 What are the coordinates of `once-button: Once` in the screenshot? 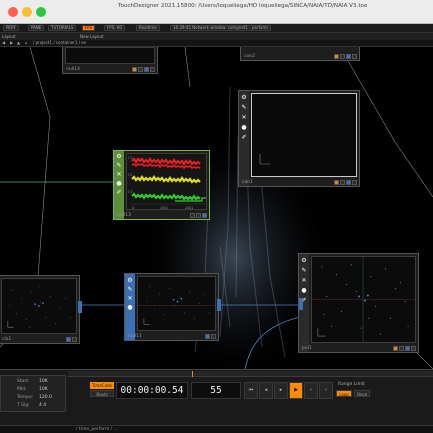 It's located at (362, 393).